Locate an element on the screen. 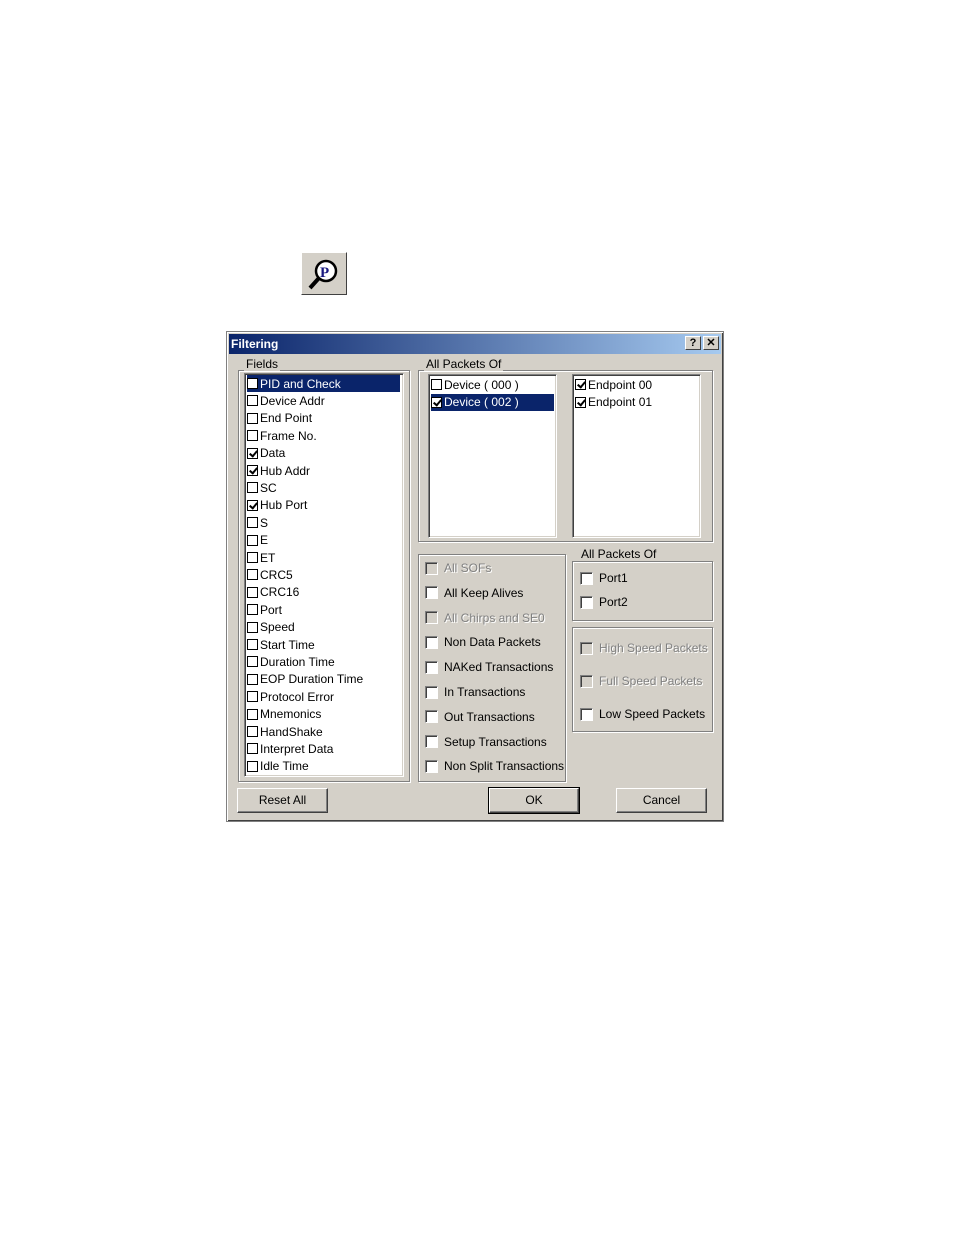  item-label: SC is located at coordinates (268, 487).